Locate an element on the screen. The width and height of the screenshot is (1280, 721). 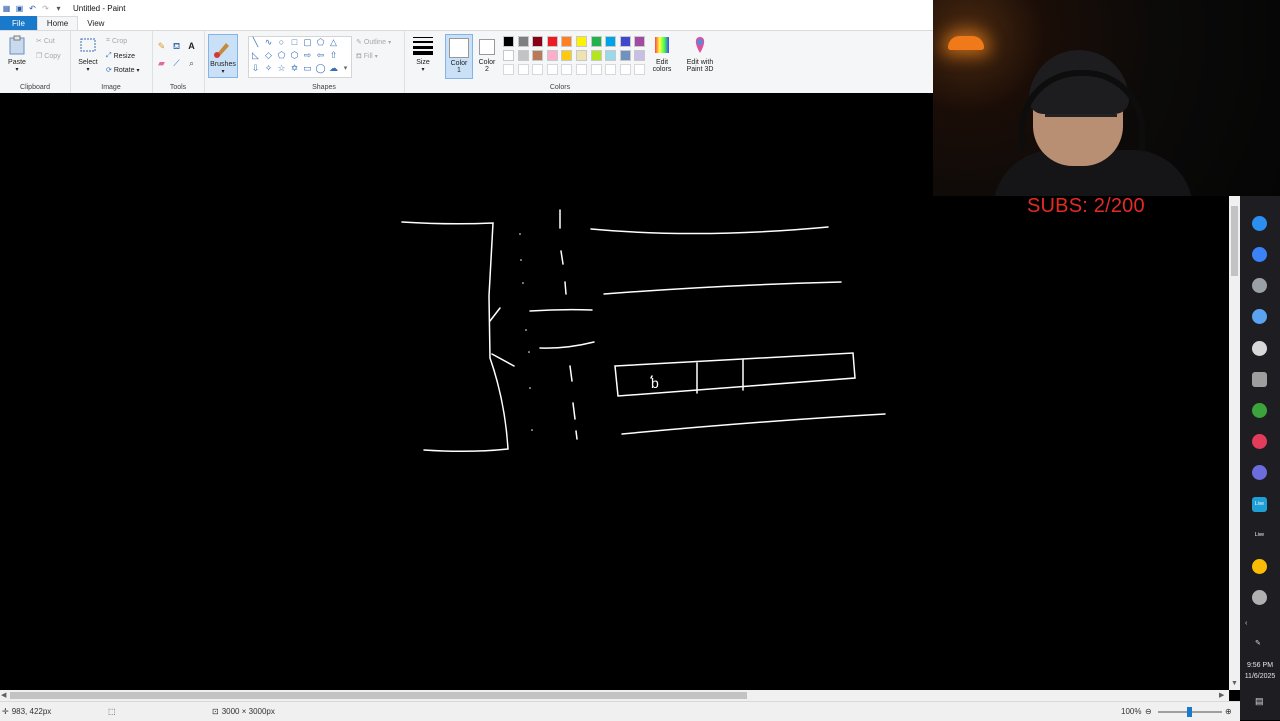
clock-time: 9:56 PM is located at coordinates (1260, 665).